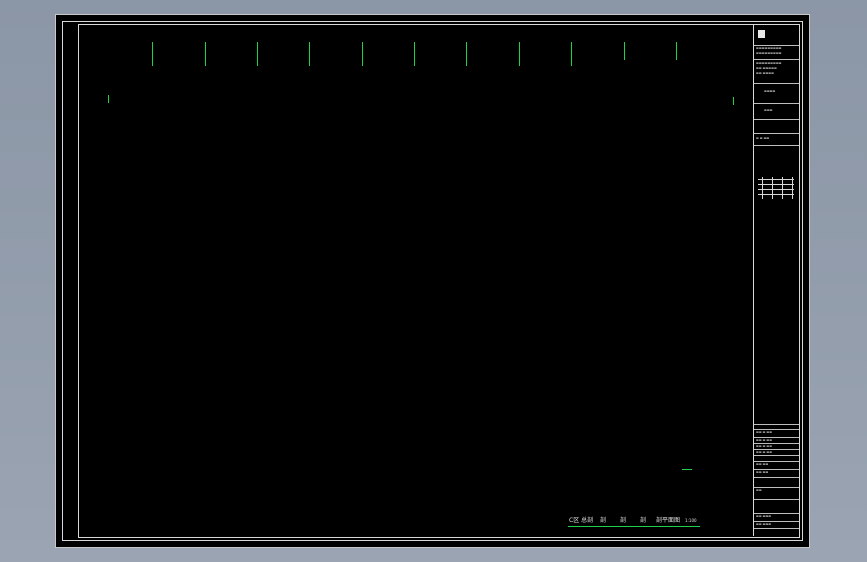  I want to click on legend-underline, so click(634, 526).